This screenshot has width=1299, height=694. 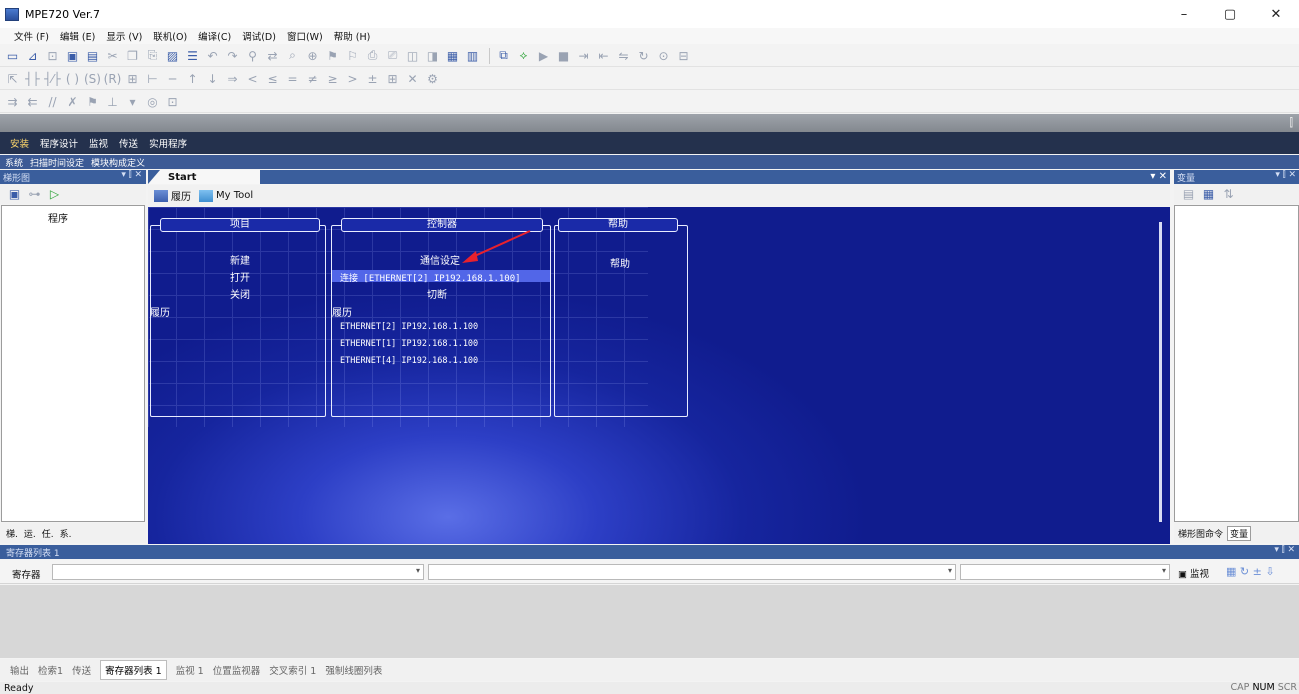 I want to click on history-button: 履历, so click(x=172, y=195).